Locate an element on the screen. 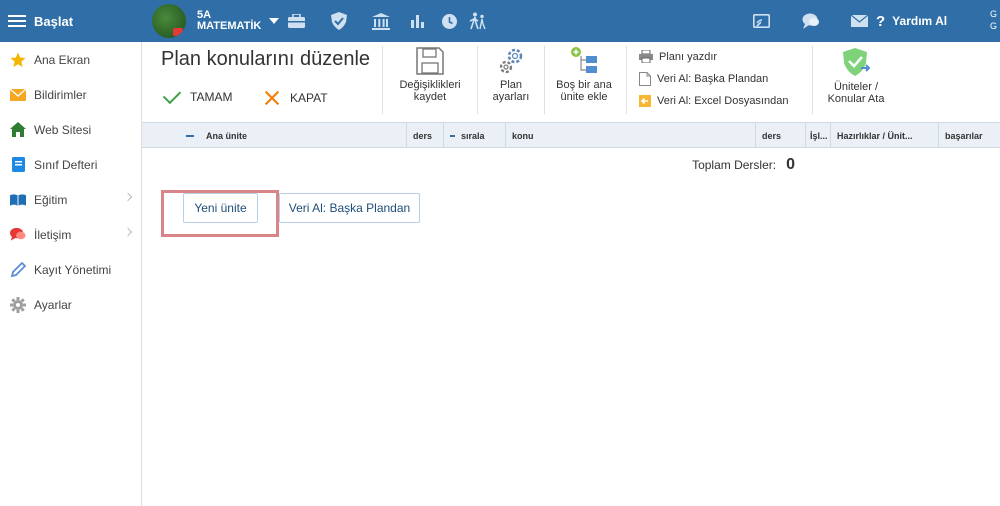 This screenshot has height=506, width=1000. gears-icon is located at coordinates (511, 61).